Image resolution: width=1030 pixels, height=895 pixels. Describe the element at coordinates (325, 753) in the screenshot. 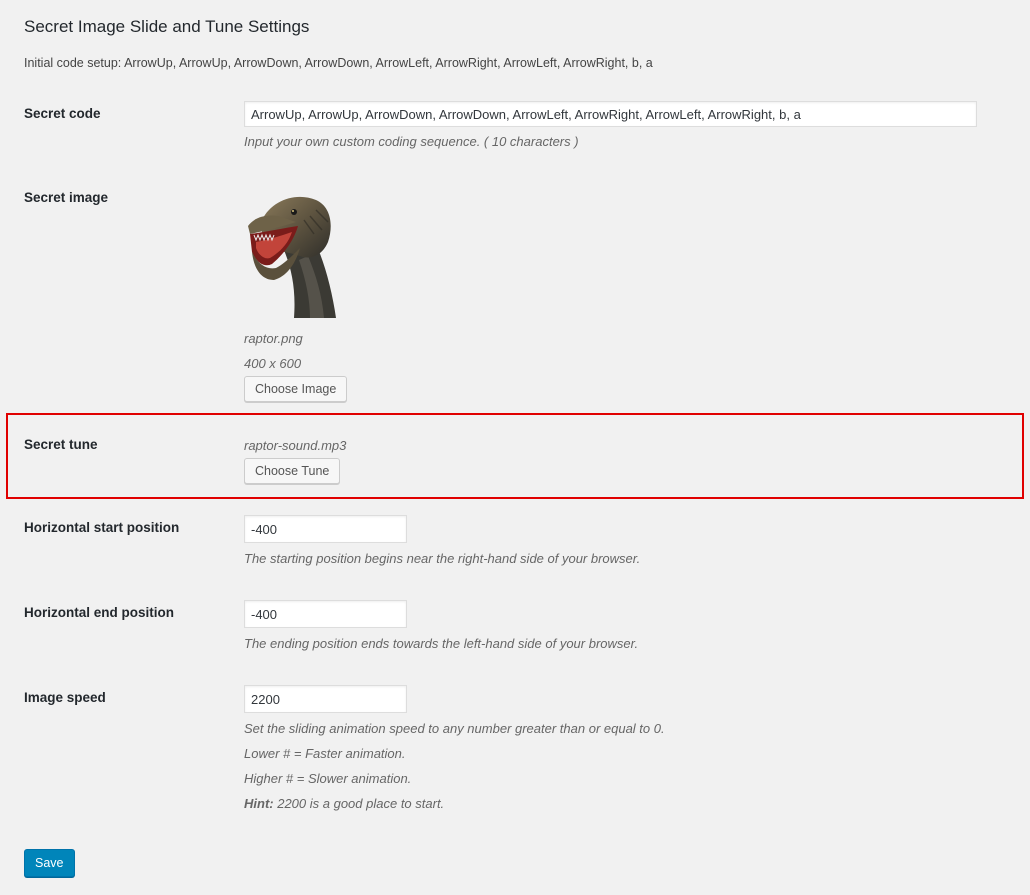

I see `image-speed-lower-note: Lower # = Faster animation.` at that location.